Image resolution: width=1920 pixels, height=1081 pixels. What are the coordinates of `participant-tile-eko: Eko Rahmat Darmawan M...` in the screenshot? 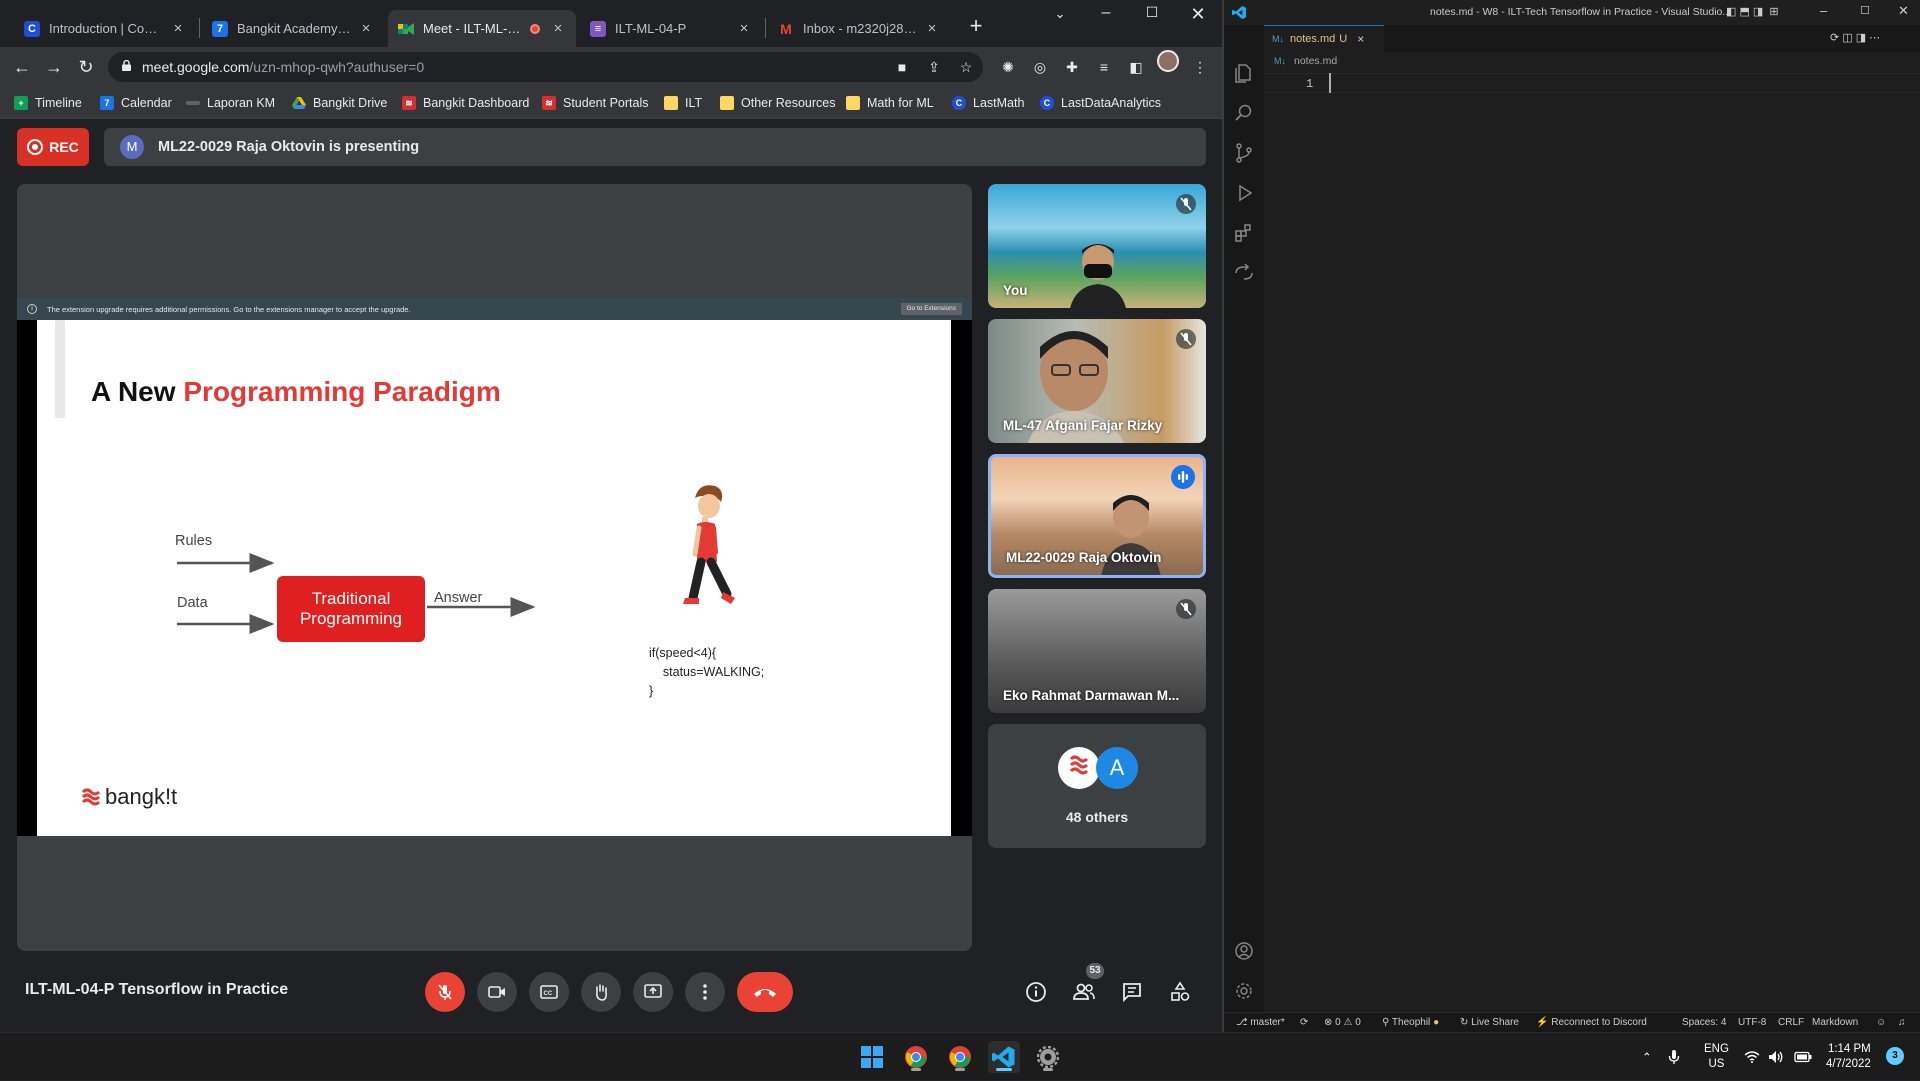 It's located at (1097, 651).